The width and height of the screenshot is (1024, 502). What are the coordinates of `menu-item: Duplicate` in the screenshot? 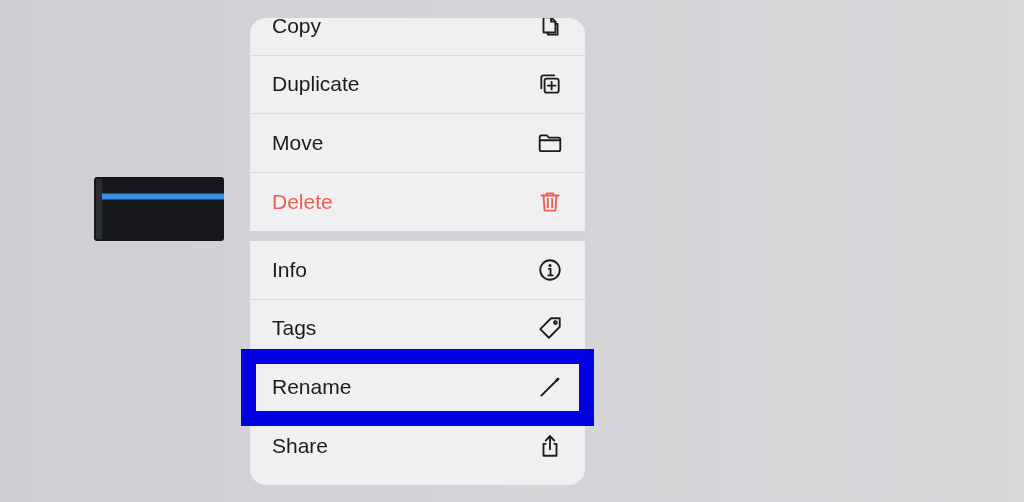 It's located at (417, 84).